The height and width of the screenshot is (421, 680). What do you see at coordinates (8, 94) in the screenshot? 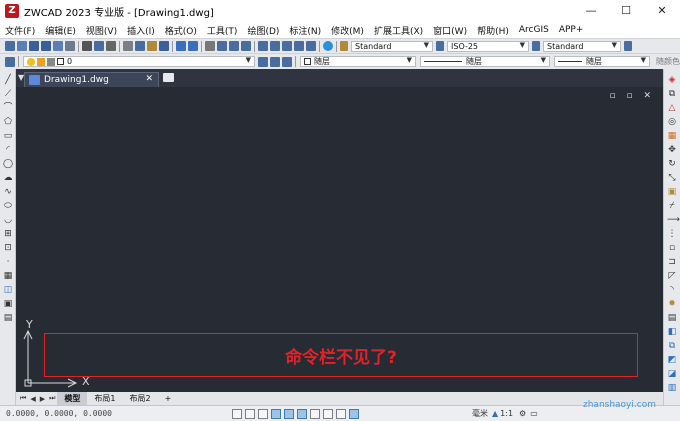
I see `construction-line-icon: ⟋` at bounding box center [8, 94].